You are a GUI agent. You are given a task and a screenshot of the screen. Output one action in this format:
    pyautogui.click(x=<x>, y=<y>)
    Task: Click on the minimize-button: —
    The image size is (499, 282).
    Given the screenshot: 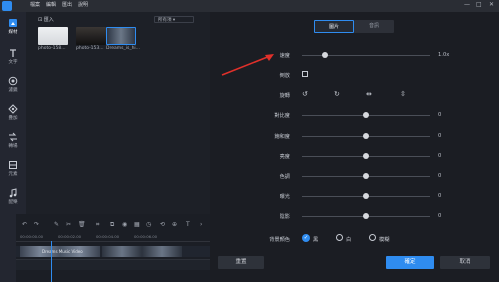 What is the action you would take?
    pyautogui.click(x=467, y=4)
    